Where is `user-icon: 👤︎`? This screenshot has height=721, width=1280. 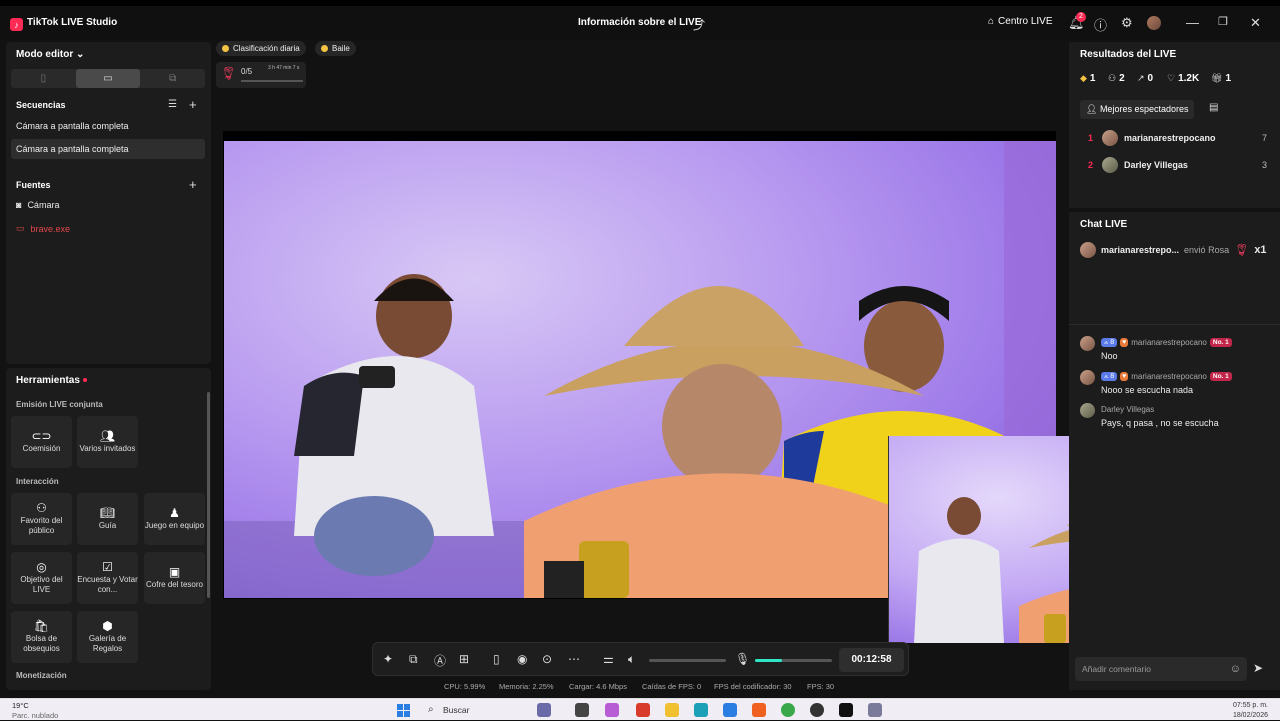
user-icon: 👤︎ is located at coordinates (1093, 109).